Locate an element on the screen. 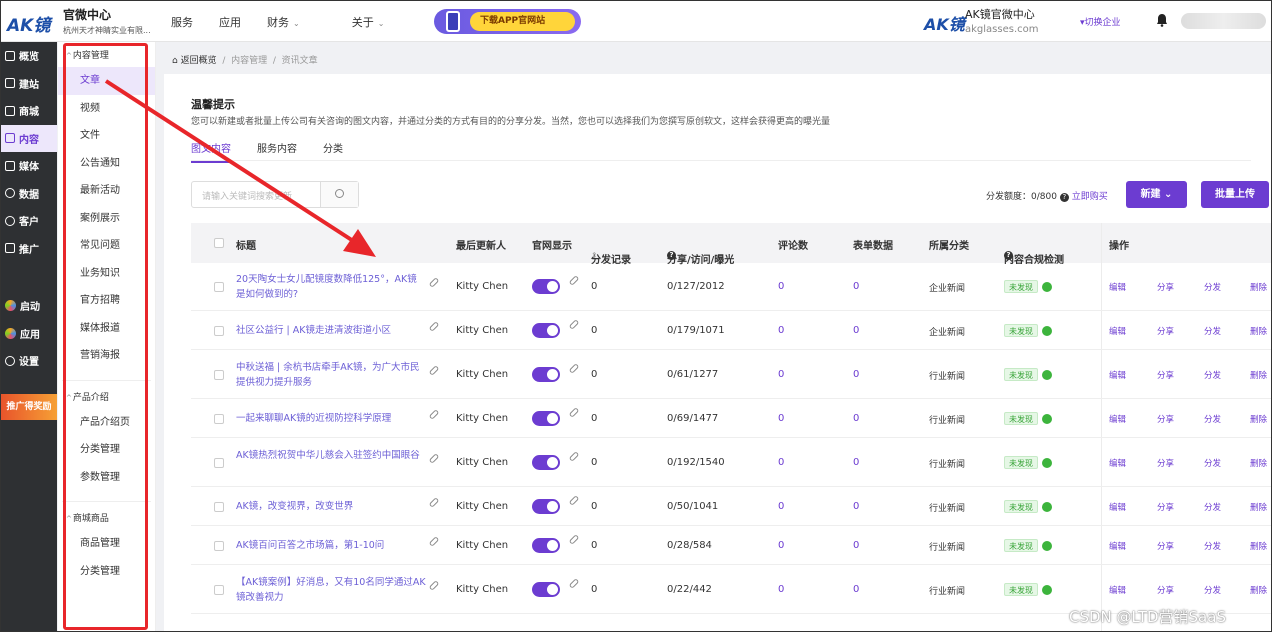 The image size is (1272, 632). rail-item-shop: 商城 is located at coordinates (29, 111).